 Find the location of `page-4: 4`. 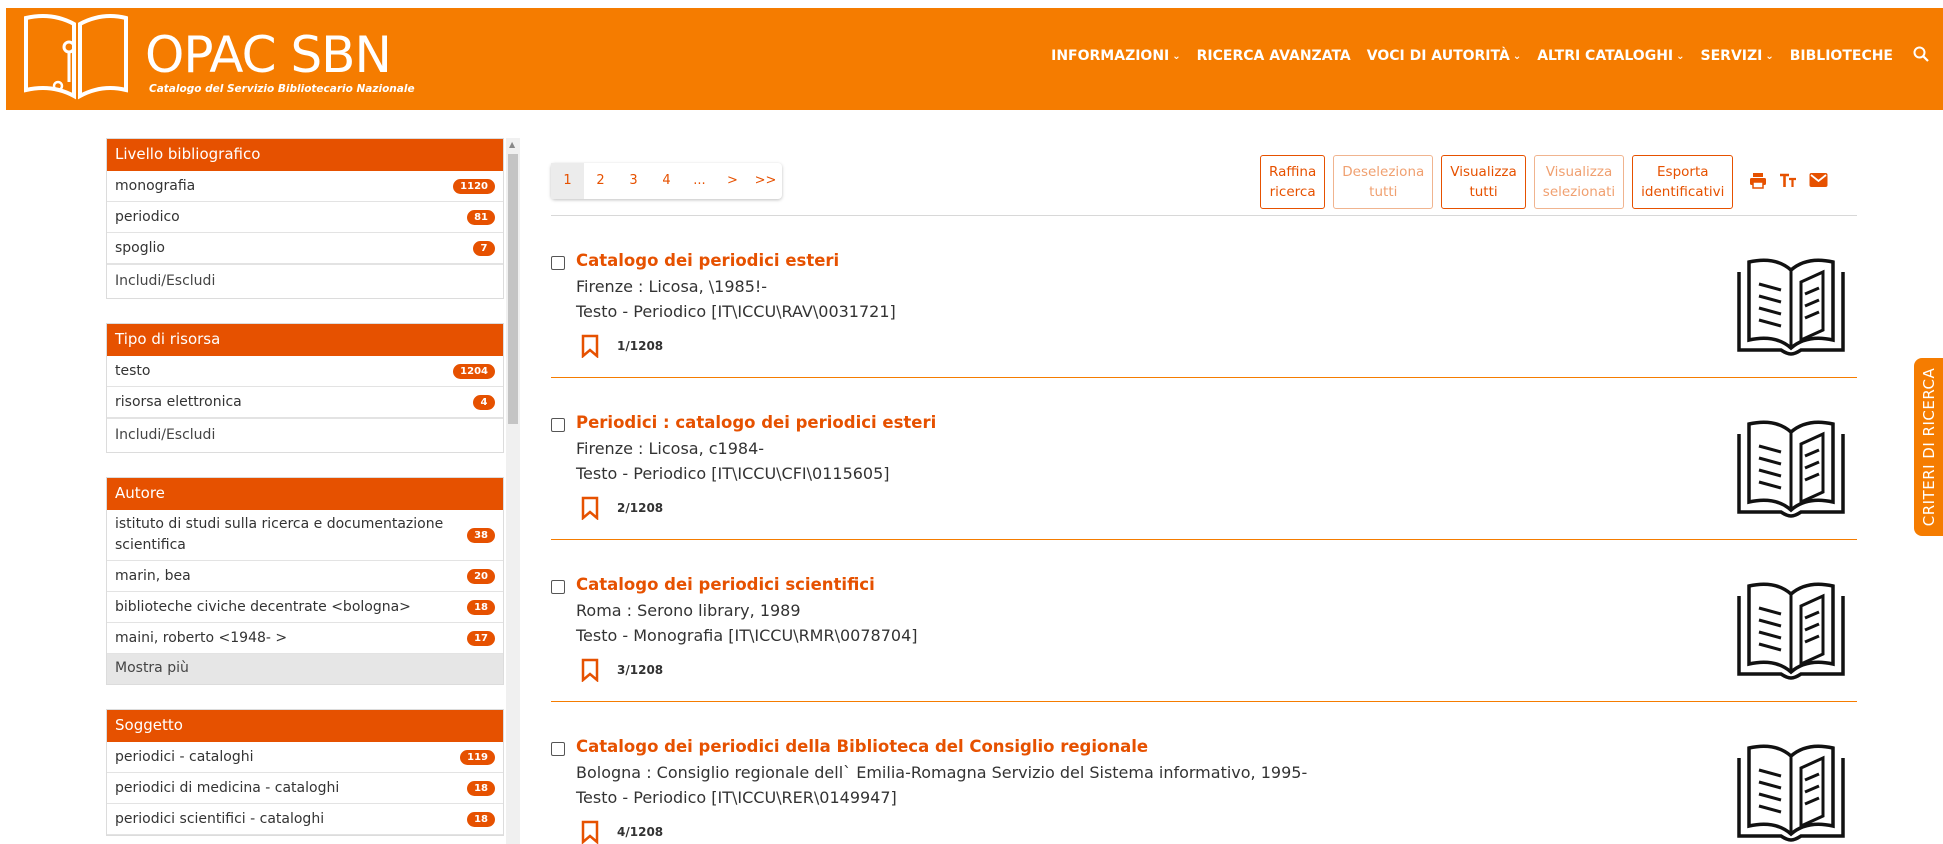

page-4: 4 is located at coordinates (666, 181).